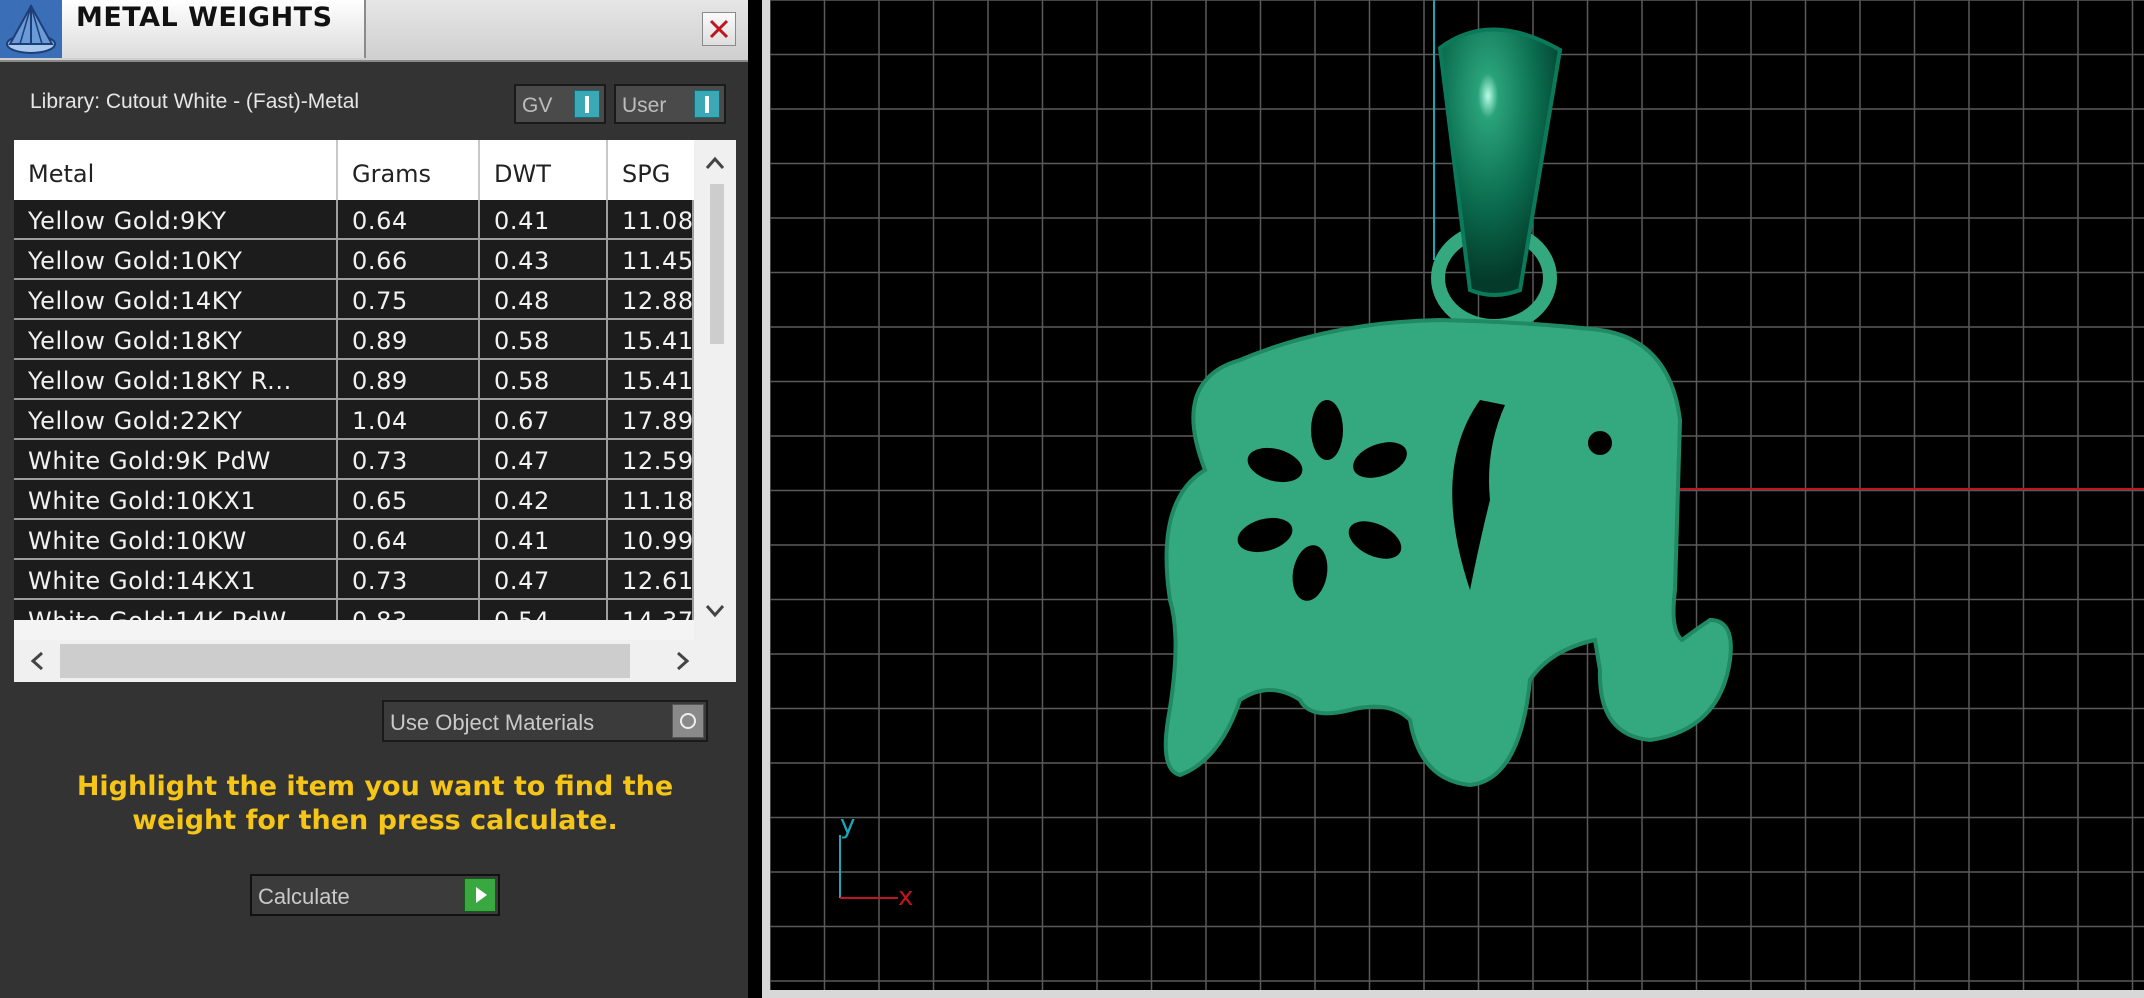 The image size is (2144, 998). Describe the element at coordinates (409, 260) in the screenshot. I see `cell-grams: 0.66` at that location.